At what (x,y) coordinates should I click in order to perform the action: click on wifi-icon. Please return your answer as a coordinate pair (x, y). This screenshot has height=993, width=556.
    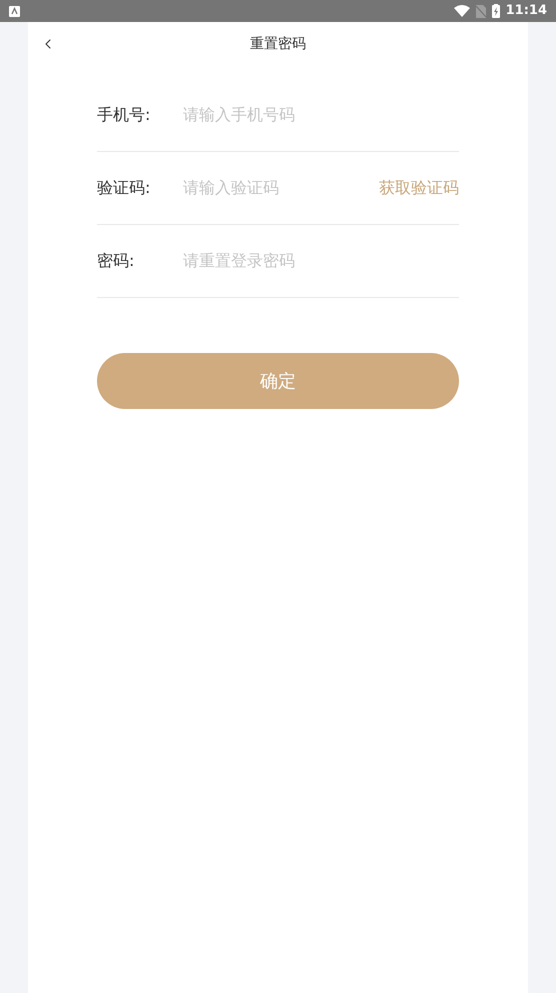
    Looking at the image, I should click on (462, 11).